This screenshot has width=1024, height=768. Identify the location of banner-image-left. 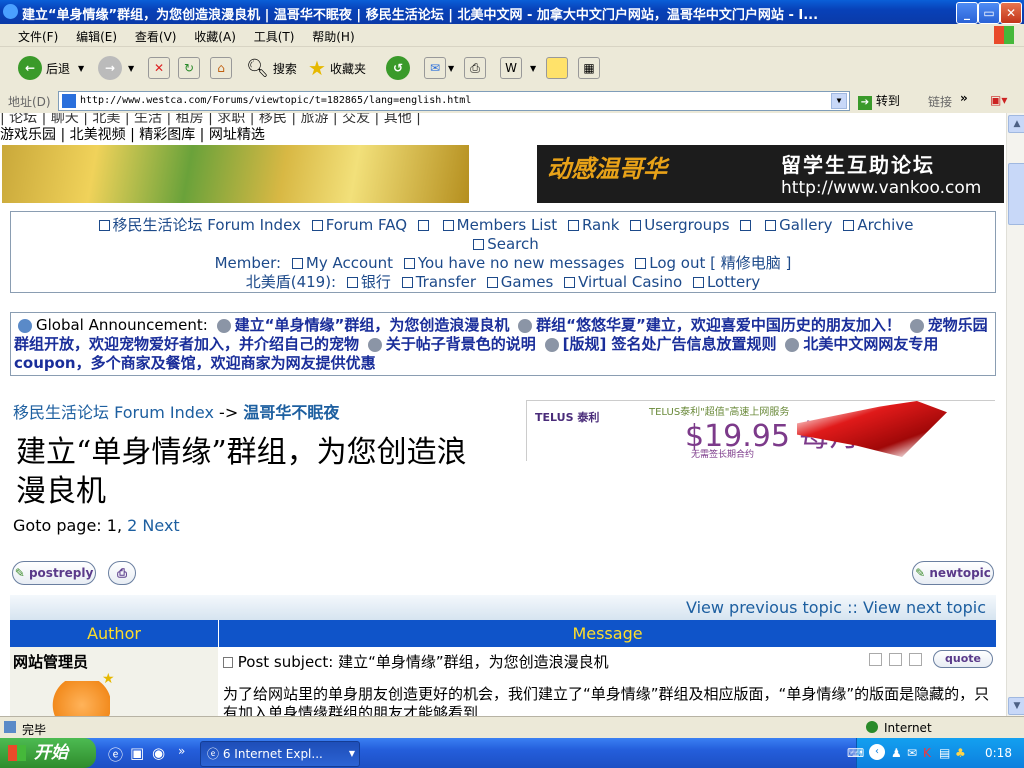
(235, 174).